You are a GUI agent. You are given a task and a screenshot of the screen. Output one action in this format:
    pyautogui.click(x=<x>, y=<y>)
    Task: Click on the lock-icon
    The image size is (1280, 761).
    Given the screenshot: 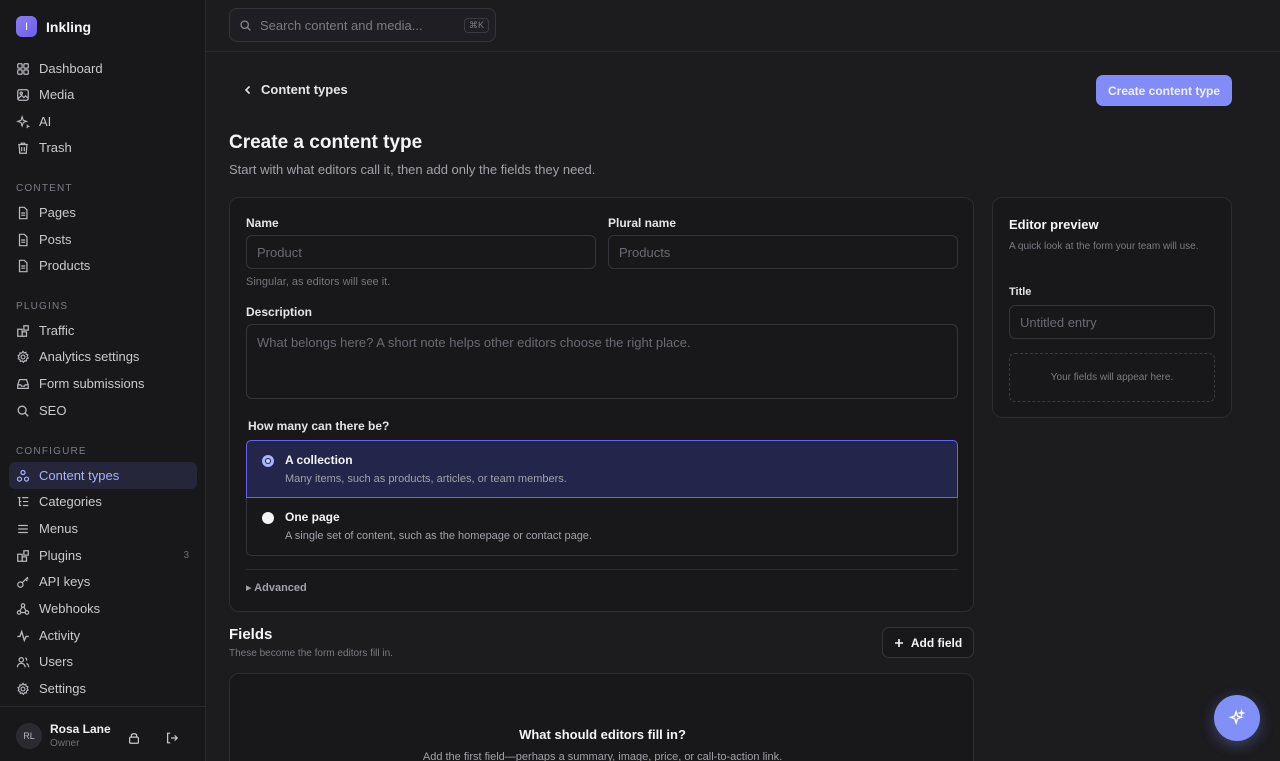 What is the action you would take?
    pyautogui.click(x=134, y=738)
    